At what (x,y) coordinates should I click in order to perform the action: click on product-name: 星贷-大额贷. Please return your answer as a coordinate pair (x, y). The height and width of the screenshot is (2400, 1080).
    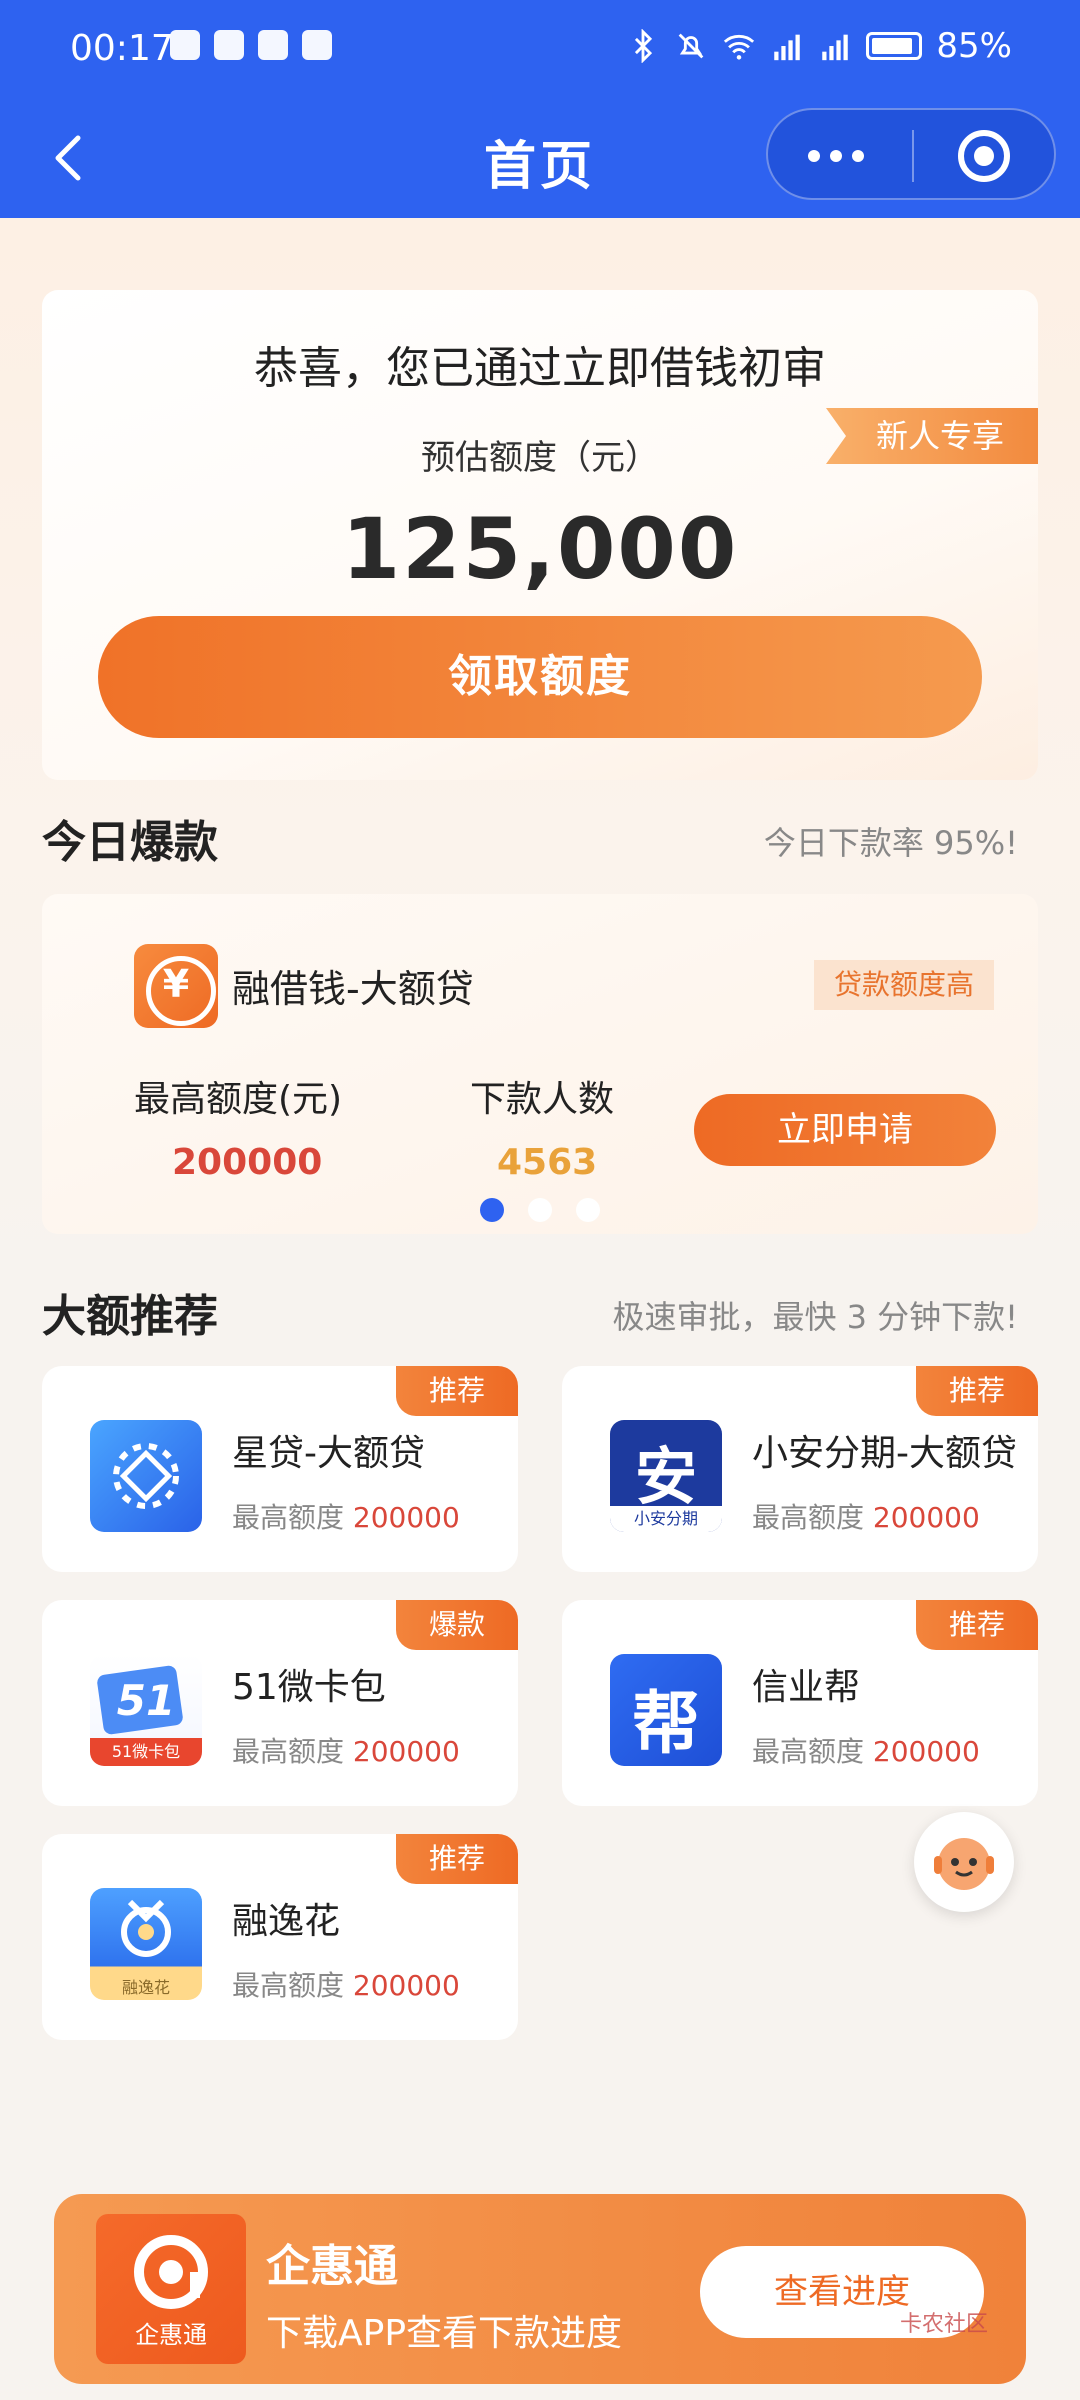
    Looking at the image, I should click on (328, 1453).